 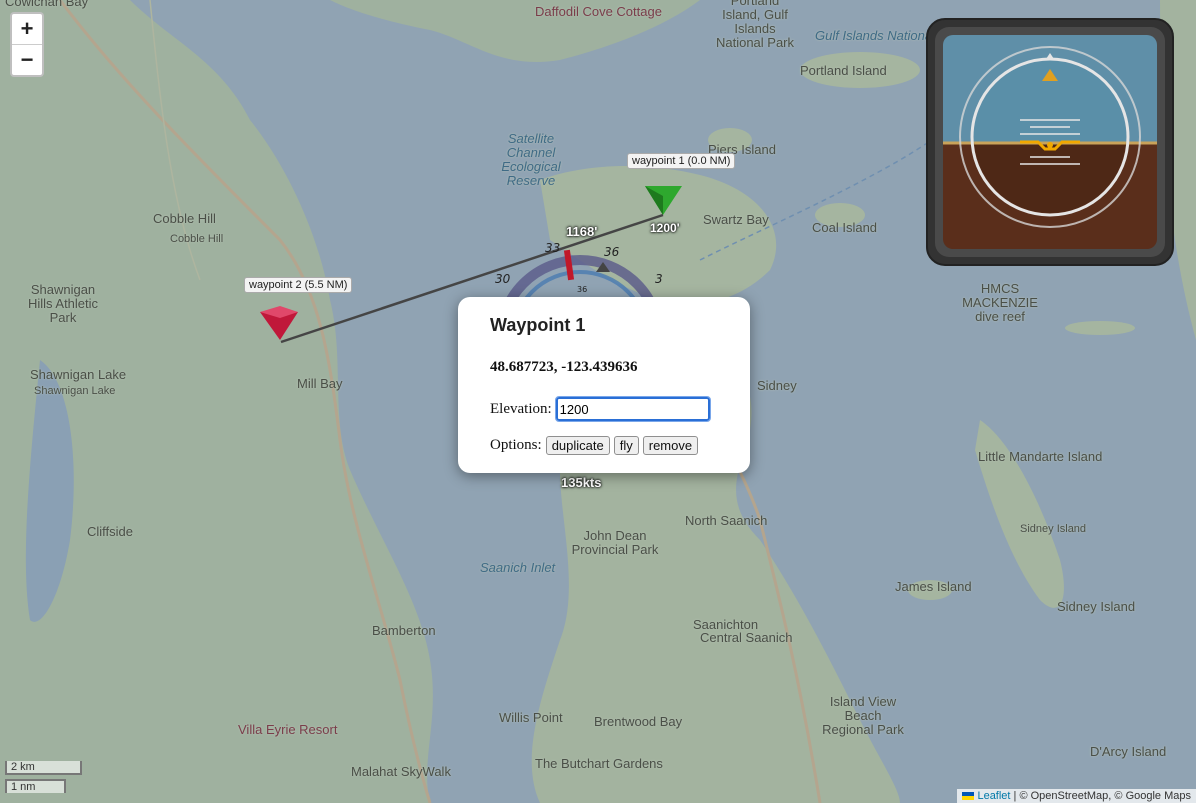 What do you see at coordinates (968, 796) in the screenshot?
I see `ukraine-flag-icon` at bounding box center [968, 796].